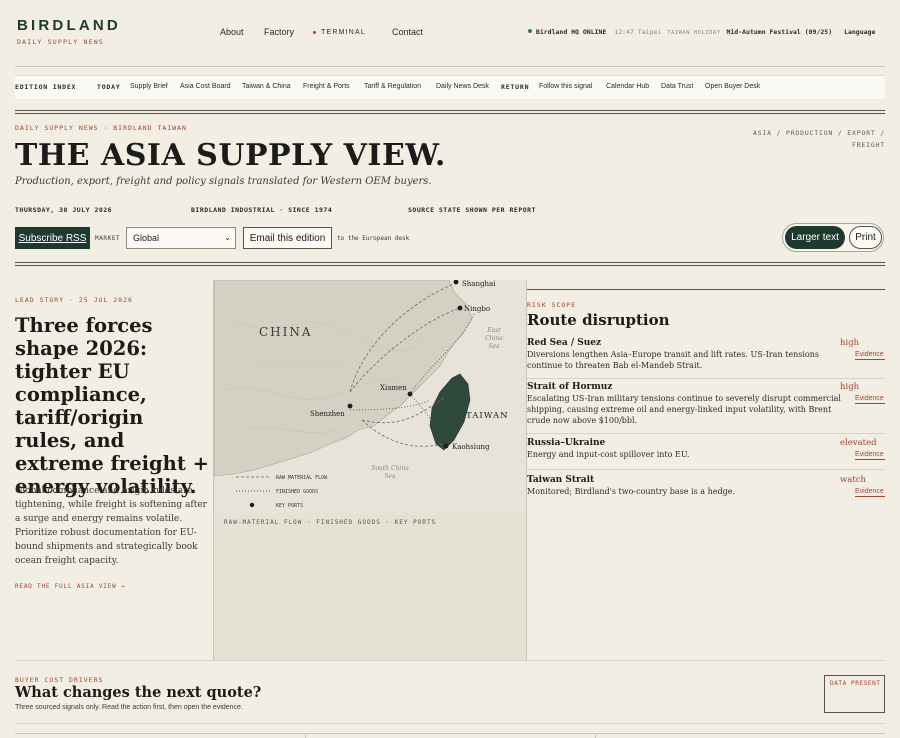 The height and width of the screenshot is (738, 900). What do you see at coordinates (227, 237) in the screenshot?
I see `chevron-down-icon: ⌄` at bounding box center [227, 237].